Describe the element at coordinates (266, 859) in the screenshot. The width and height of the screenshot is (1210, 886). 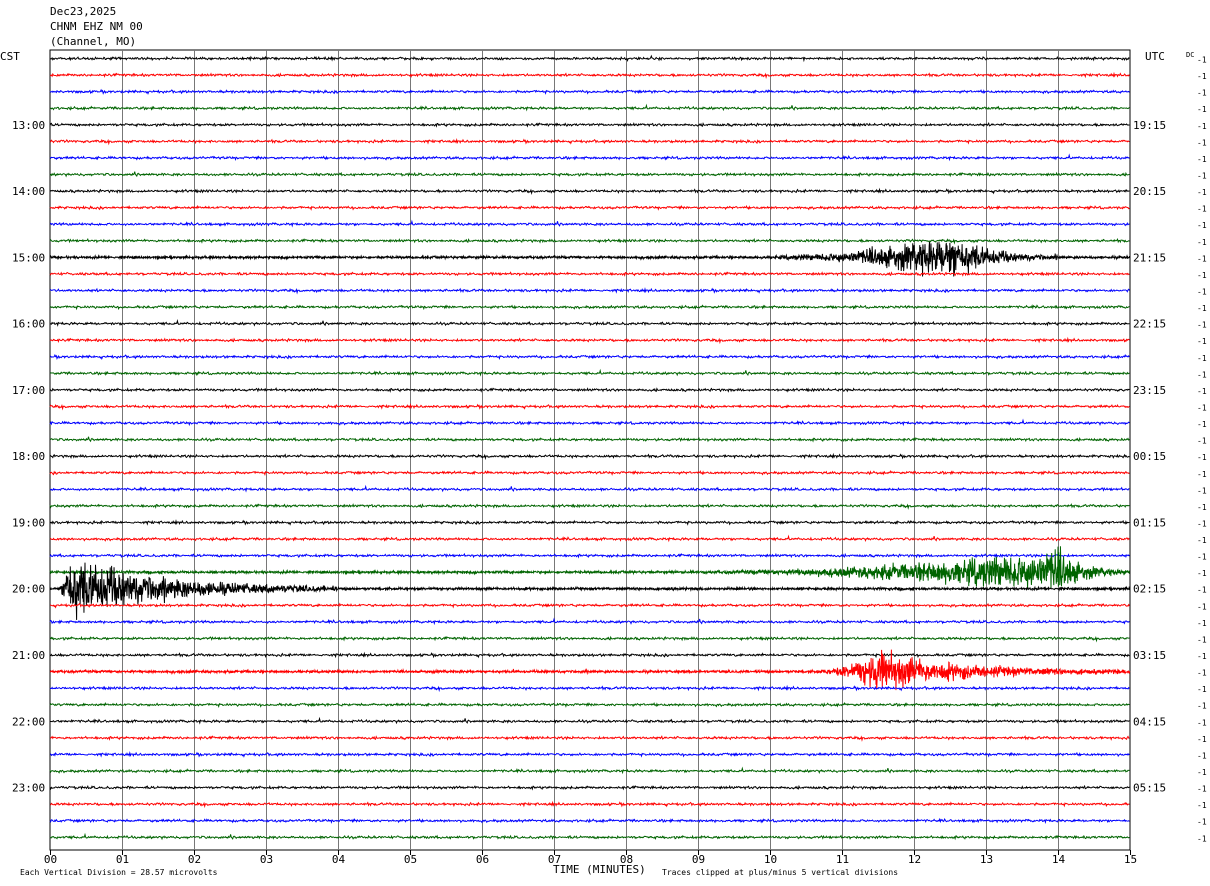
I see `x-tick-label: 03` at that location.